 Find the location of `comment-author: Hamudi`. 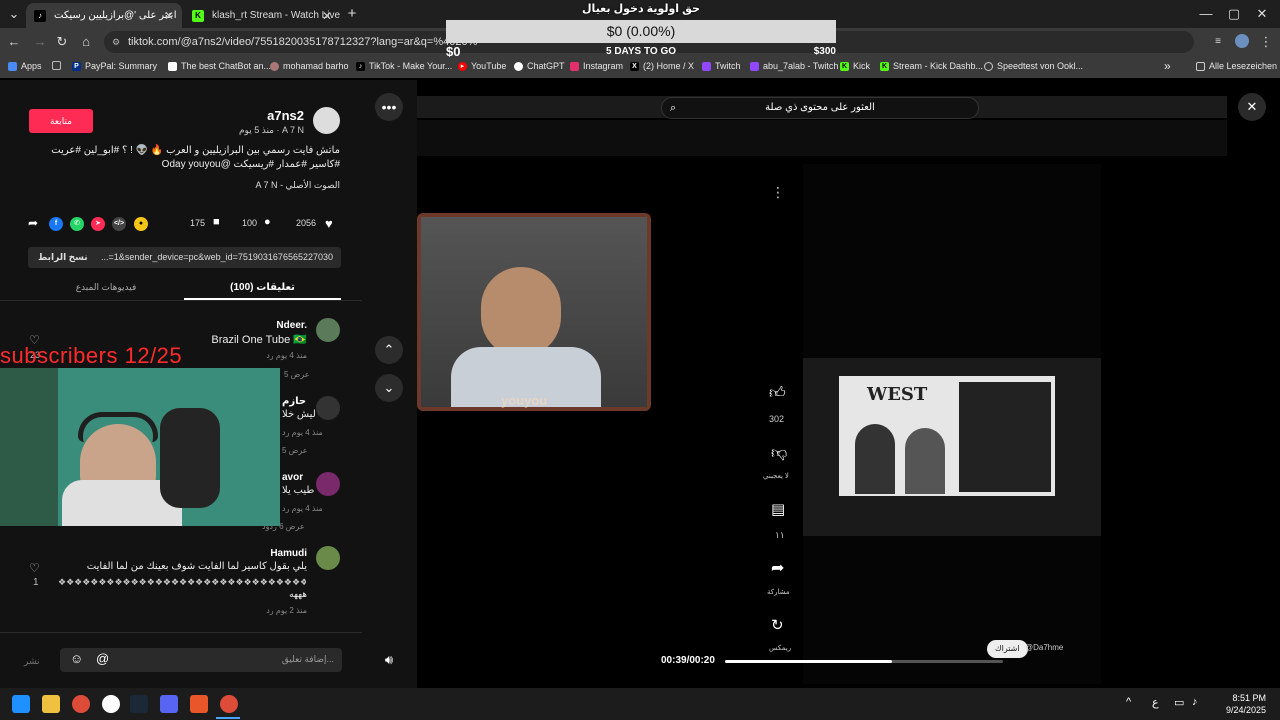

comment-author: Hamudi is located at coordinates (288, 553).